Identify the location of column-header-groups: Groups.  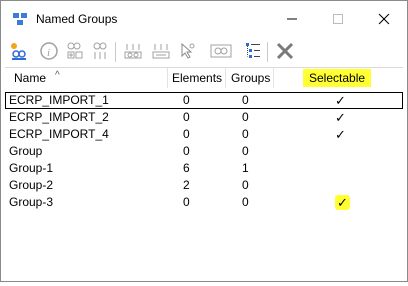
(250, 78).